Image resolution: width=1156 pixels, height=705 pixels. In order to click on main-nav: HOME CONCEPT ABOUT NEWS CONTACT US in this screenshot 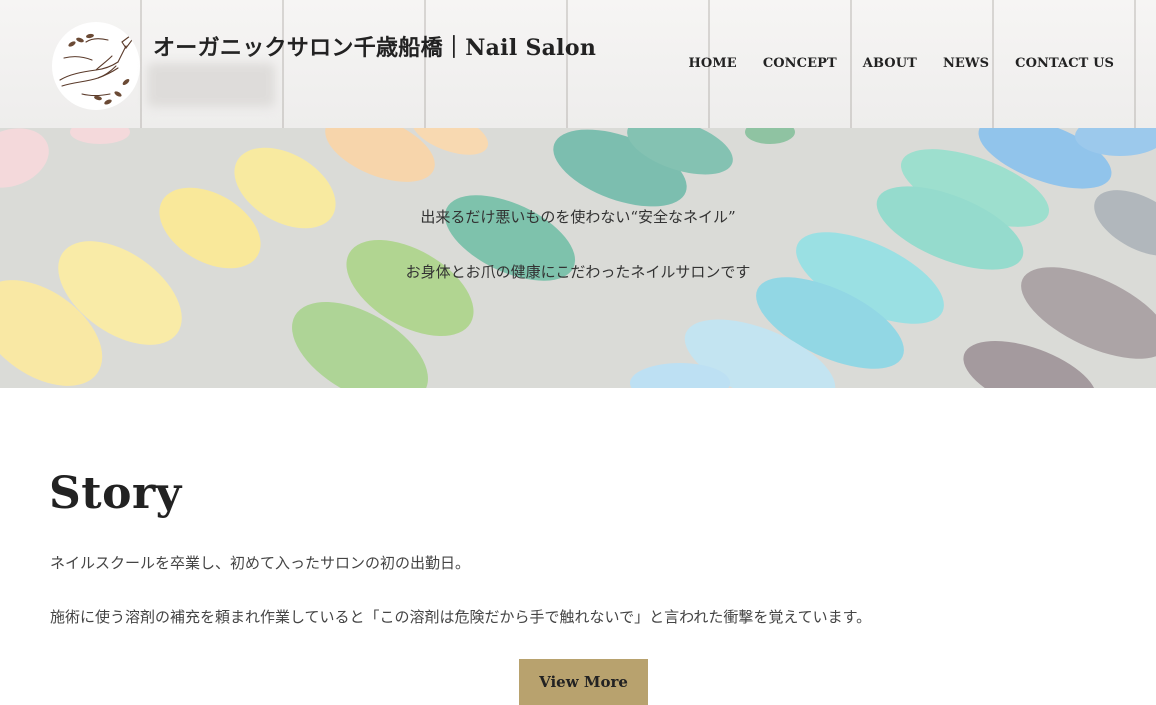, I will do `click(902, 63)`.